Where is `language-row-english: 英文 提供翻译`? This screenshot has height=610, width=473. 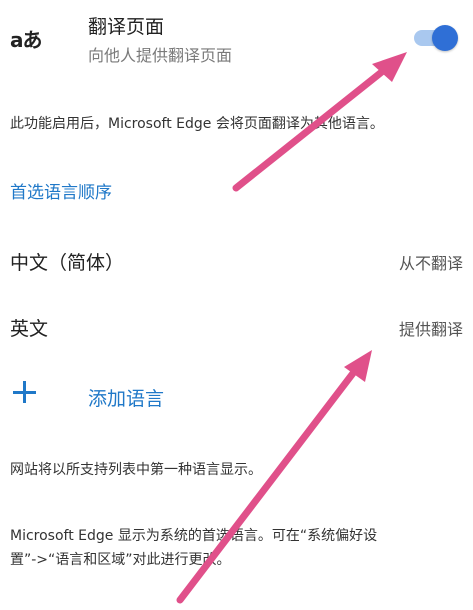
language-row-english: 英文 提供翻译 is located at coordinates (236, 328).